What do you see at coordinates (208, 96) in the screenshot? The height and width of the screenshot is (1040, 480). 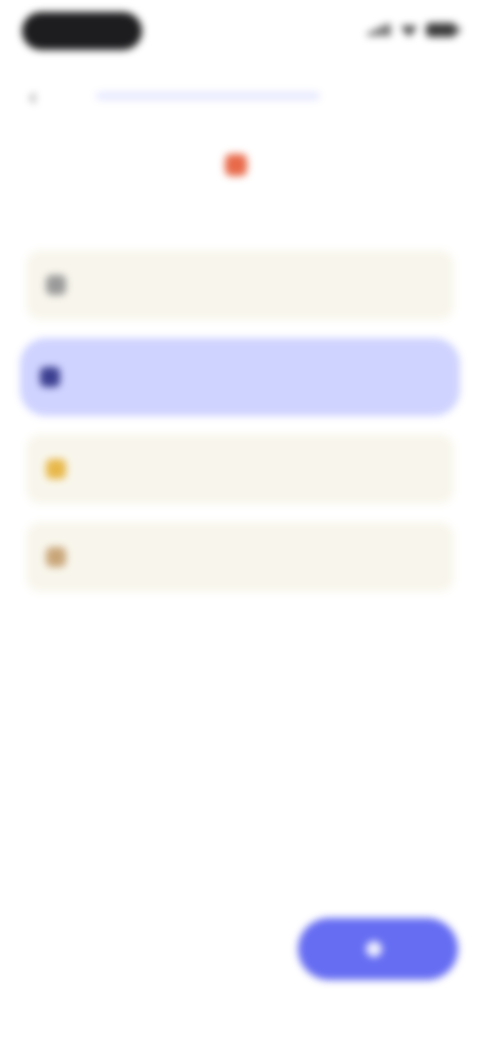 I see `progress-bar` at bounding box center [208, 96].